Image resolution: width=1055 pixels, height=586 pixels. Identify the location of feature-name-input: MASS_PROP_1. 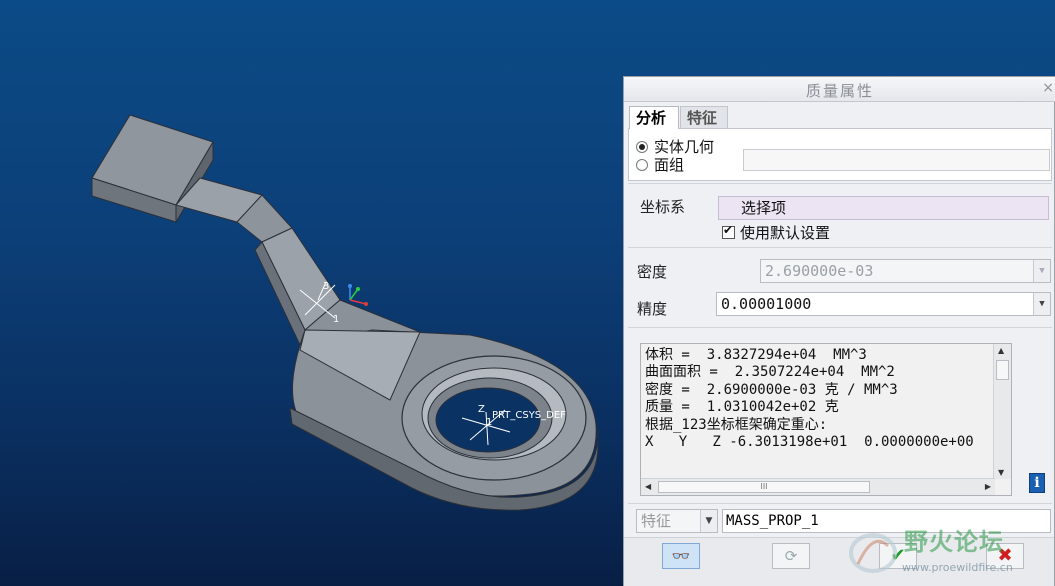
(886, 521).